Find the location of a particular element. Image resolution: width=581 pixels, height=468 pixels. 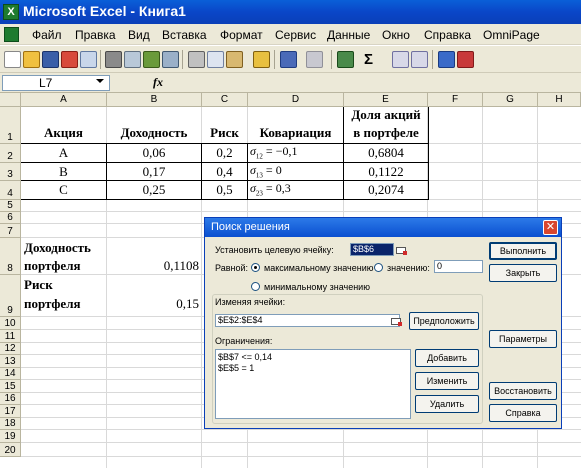

menu-format: Формат is located at coordinates (241, 35).